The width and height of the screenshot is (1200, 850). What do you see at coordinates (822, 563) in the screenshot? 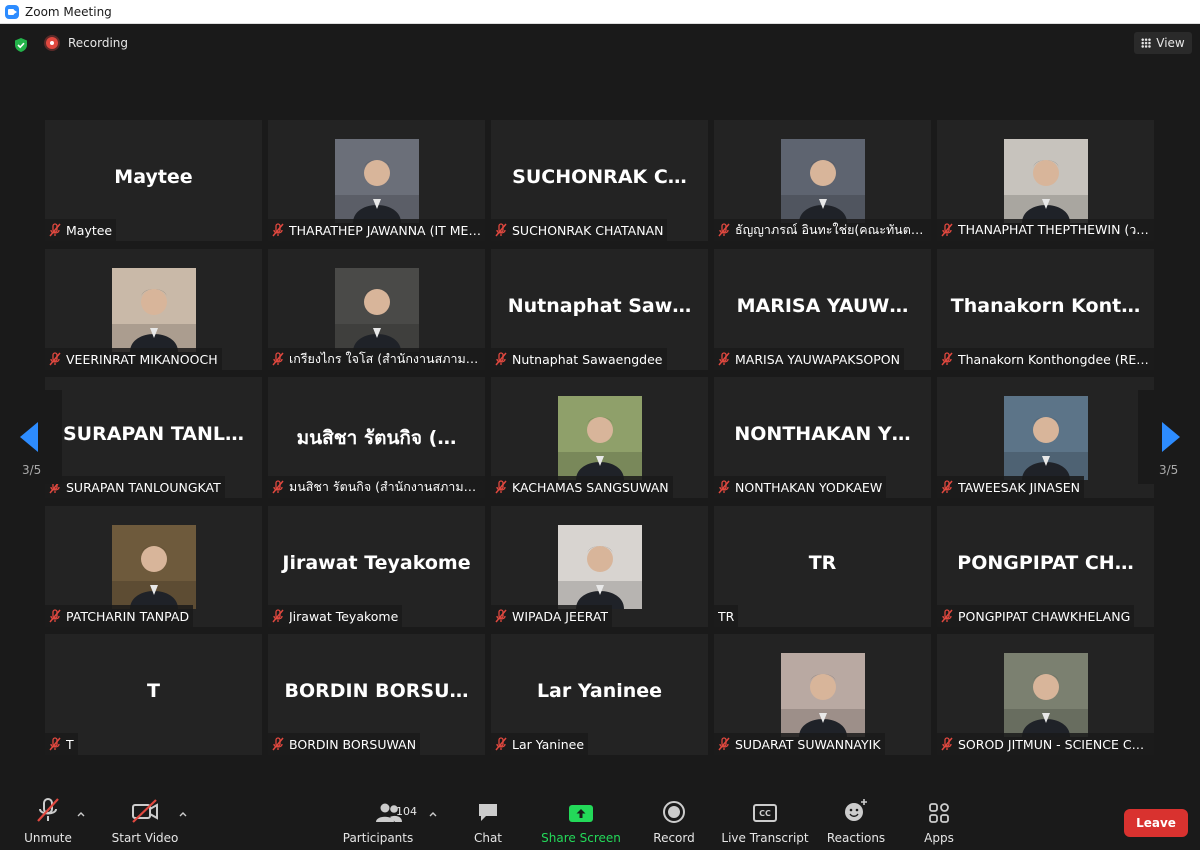
I see `participant-display-name: TR` at bounding box center [822, 563].